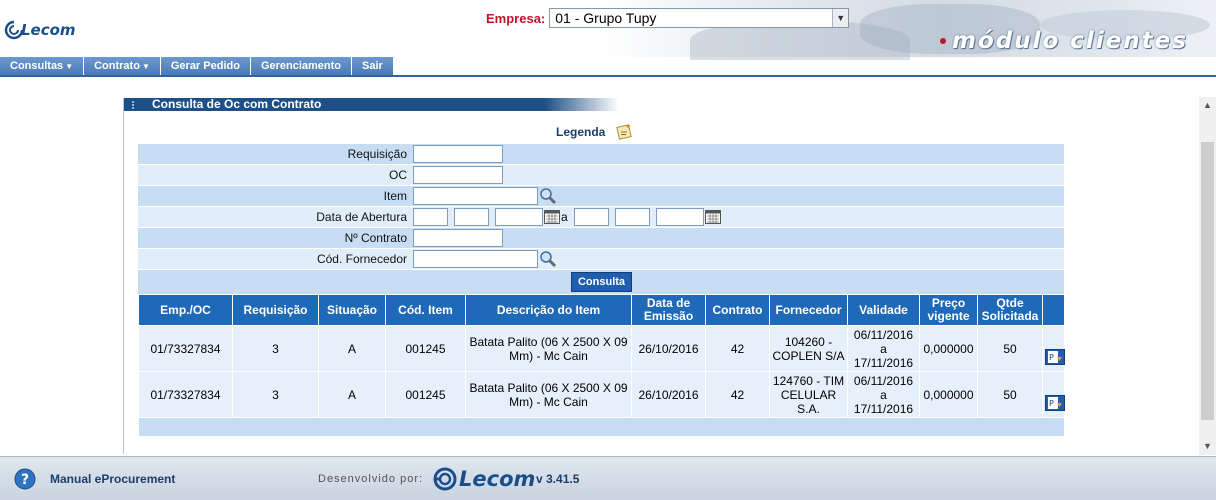 The height and width of the screenshot is (500, 1216). Describe the element at coordinates (679, 217) in the screenshot. I see `data-fim-ano-input` at that location.